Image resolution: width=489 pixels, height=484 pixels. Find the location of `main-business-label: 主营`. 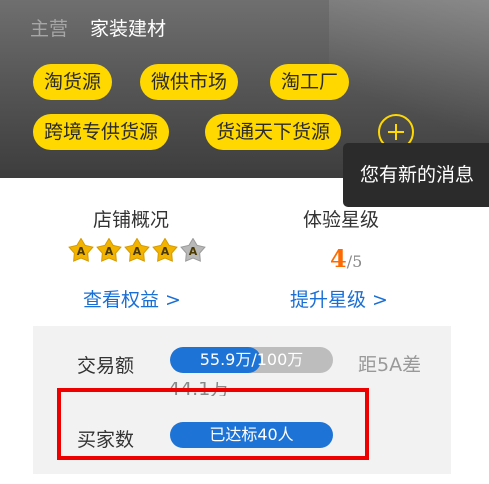

main-business-label: 主营 is located at coordinates (49, 29).